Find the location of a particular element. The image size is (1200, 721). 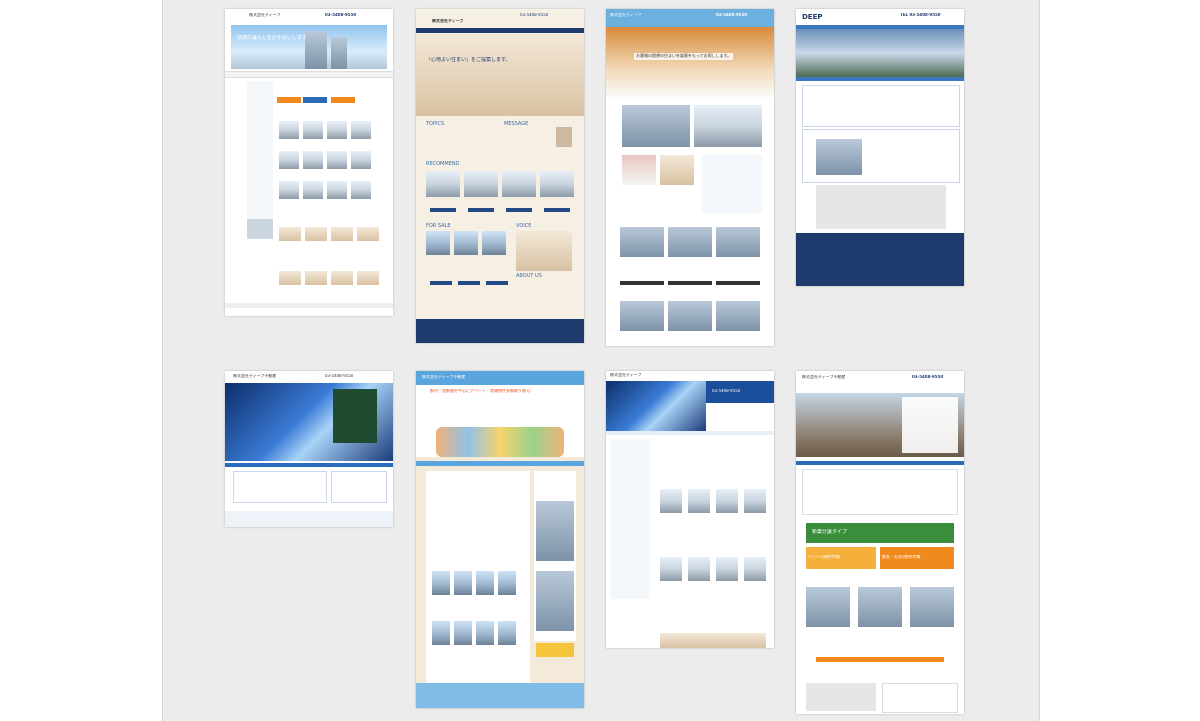

voice-image is located at coordinates (544, 251).